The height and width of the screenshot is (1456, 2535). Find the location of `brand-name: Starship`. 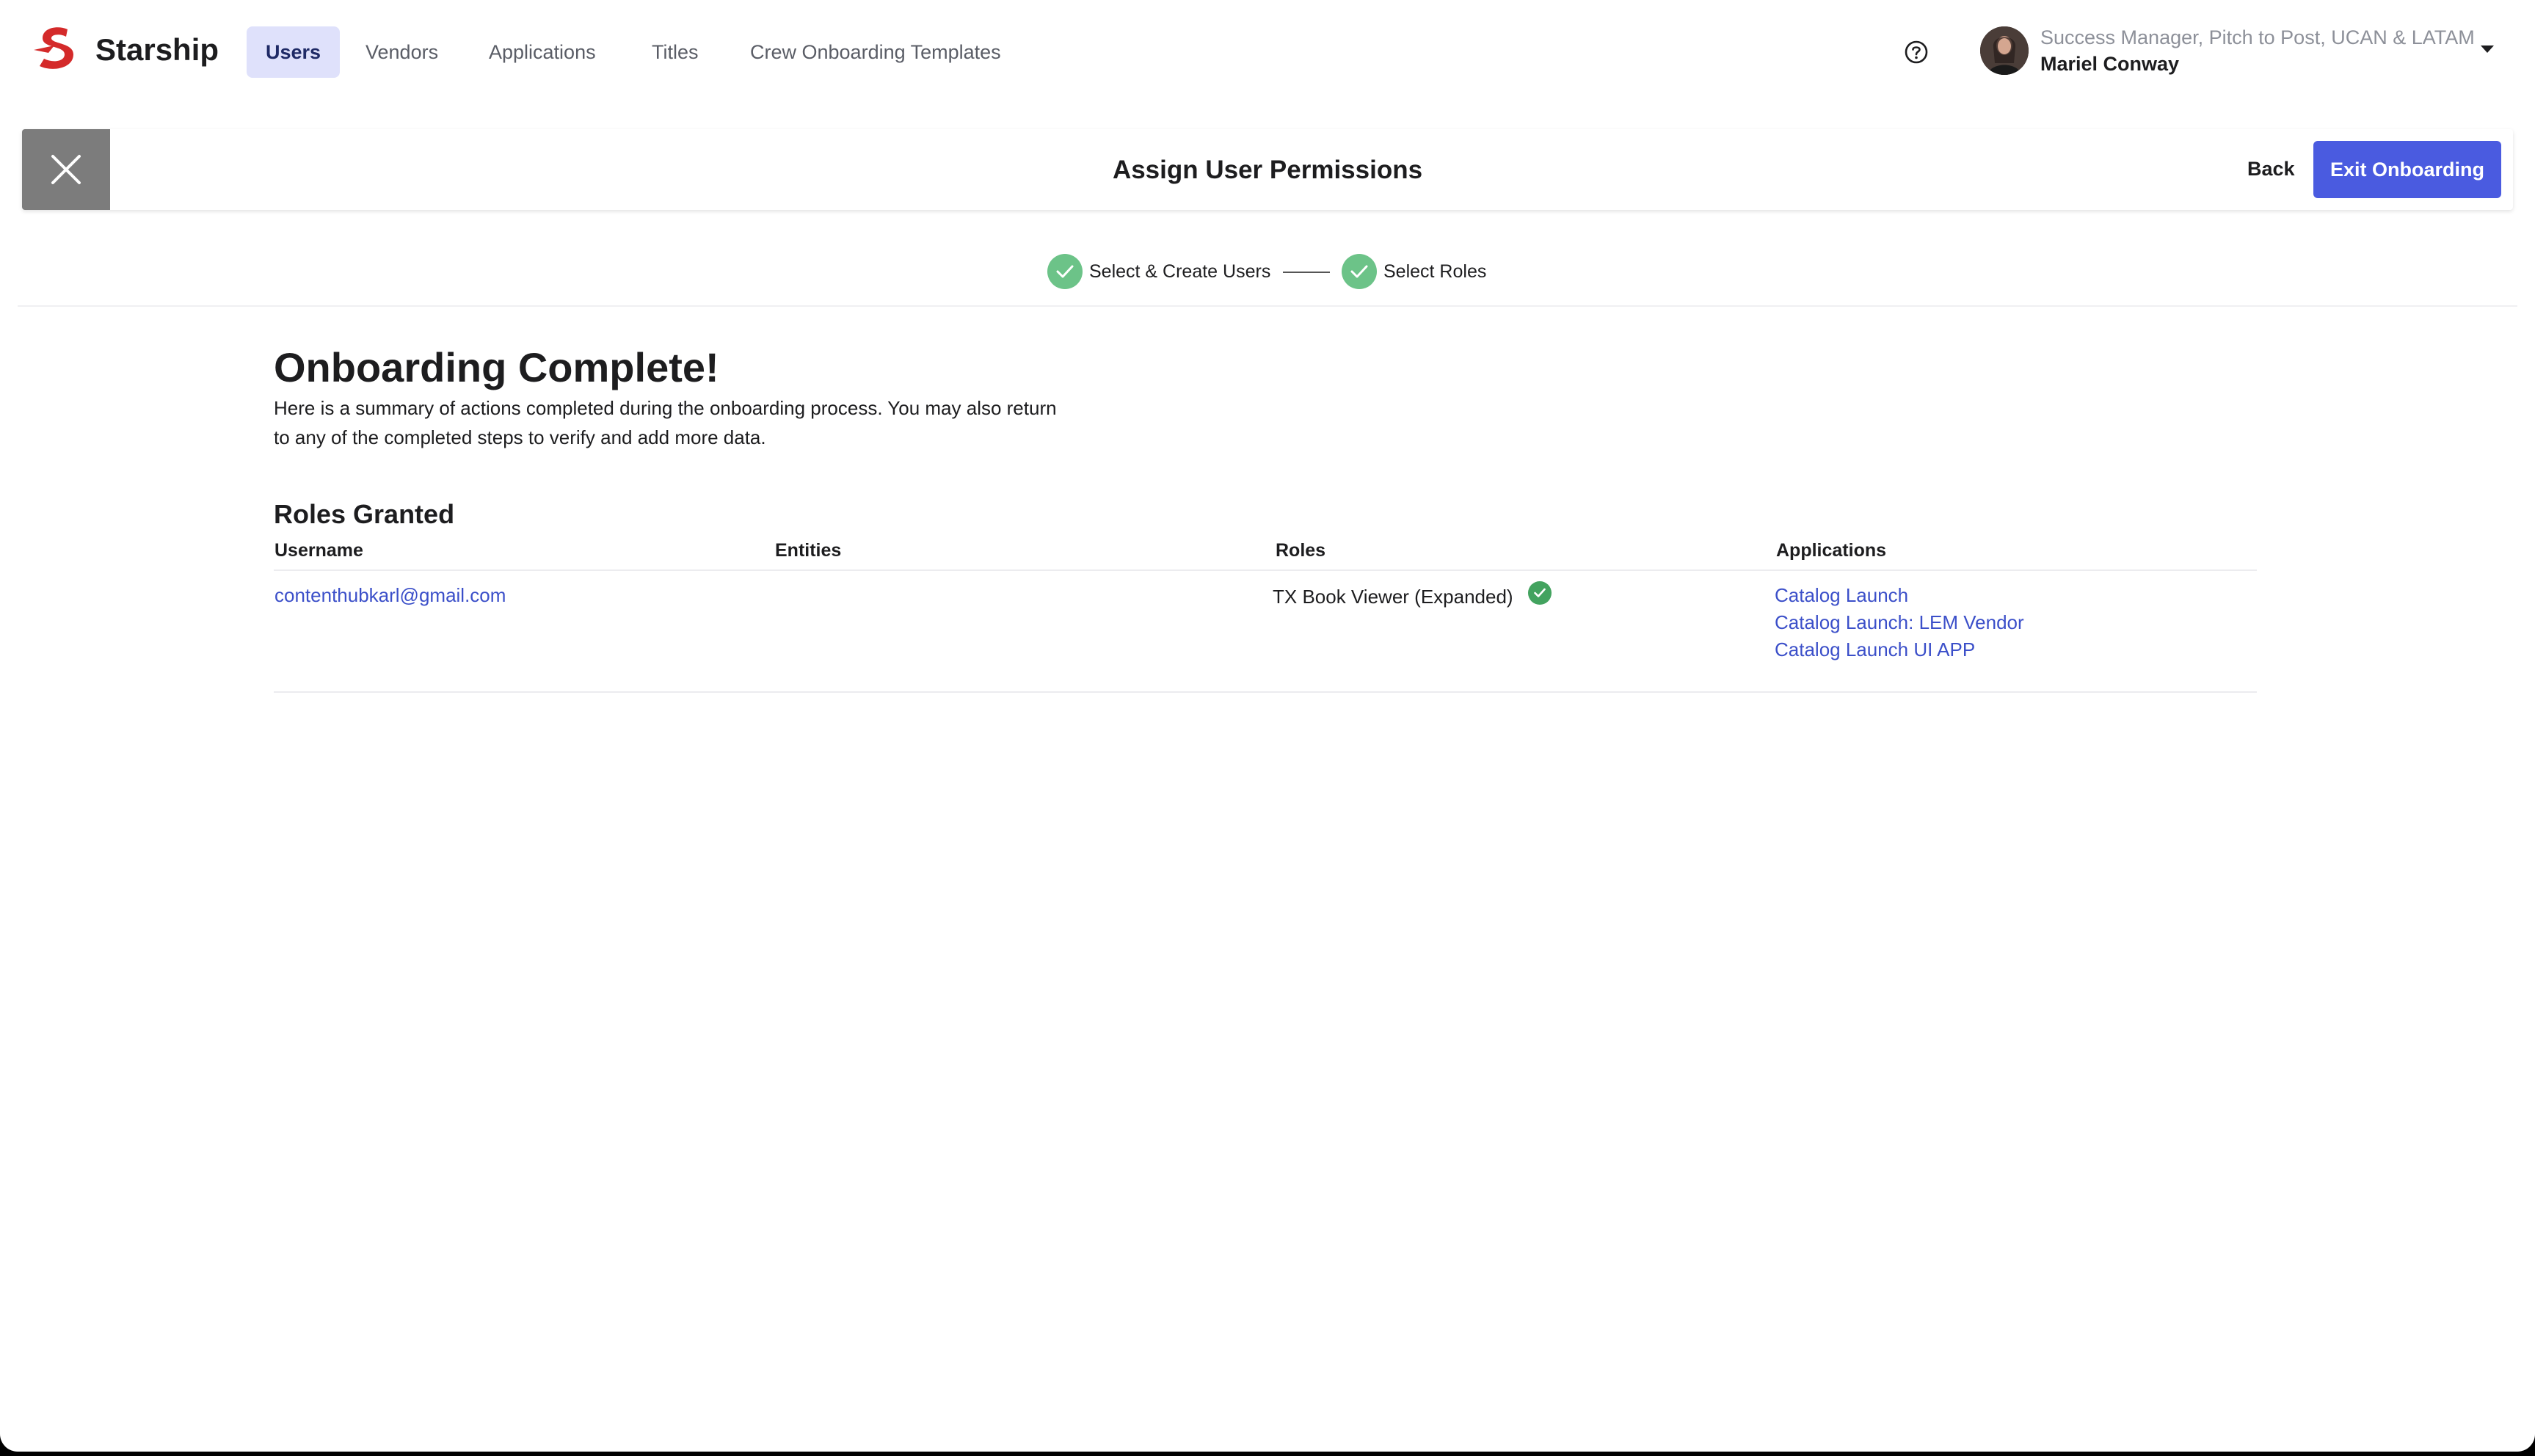

brand-name: Starship is located at coordinates (157, 50).